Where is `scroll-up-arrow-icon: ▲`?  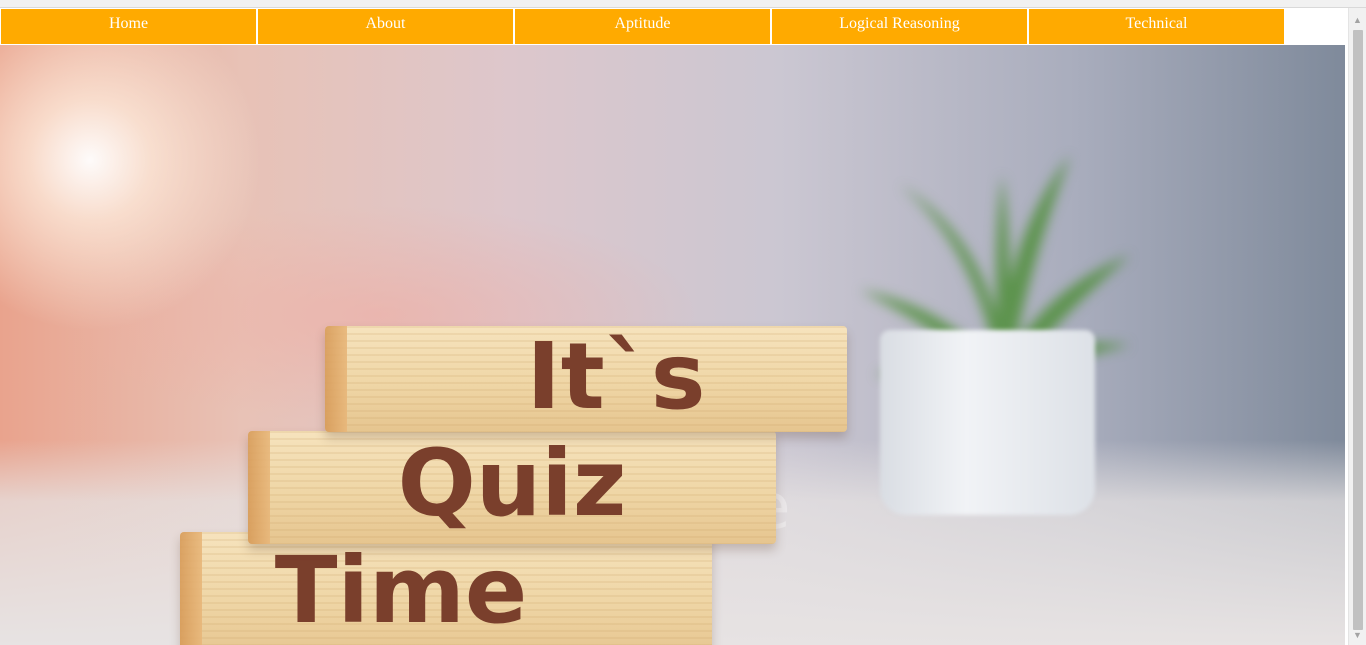
scroll-up-arrow-icon: ▲ is located at coordinates (1357, 20).